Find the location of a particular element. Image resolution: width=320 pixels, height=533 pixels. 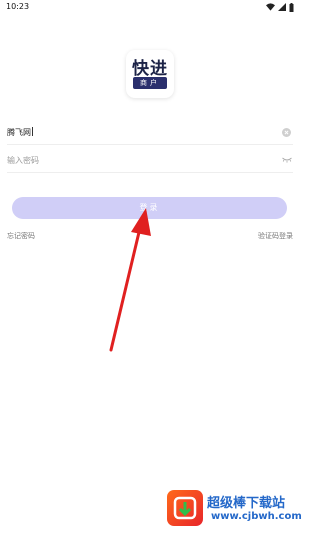

watermark-logo-icon is located at coordinates (185, 508).